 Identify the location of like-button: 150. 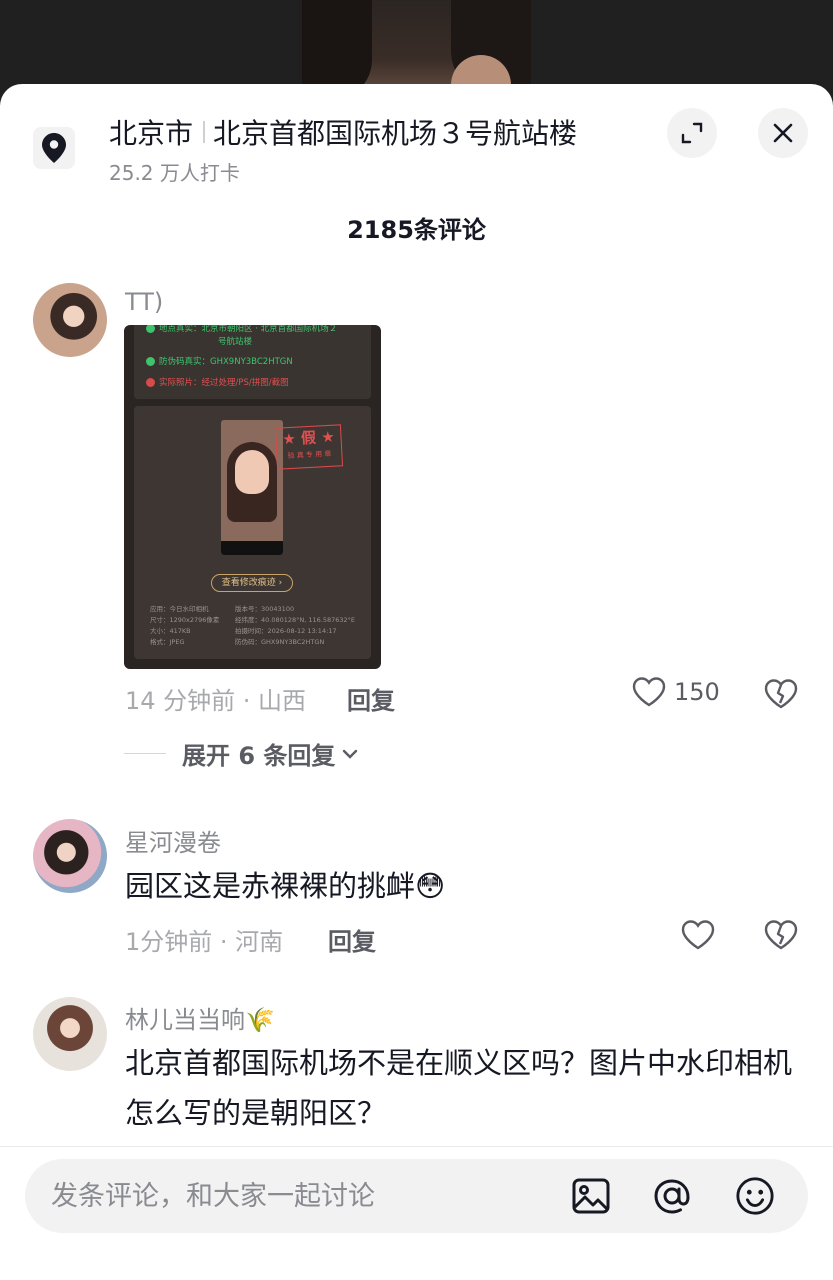
(676, 692).